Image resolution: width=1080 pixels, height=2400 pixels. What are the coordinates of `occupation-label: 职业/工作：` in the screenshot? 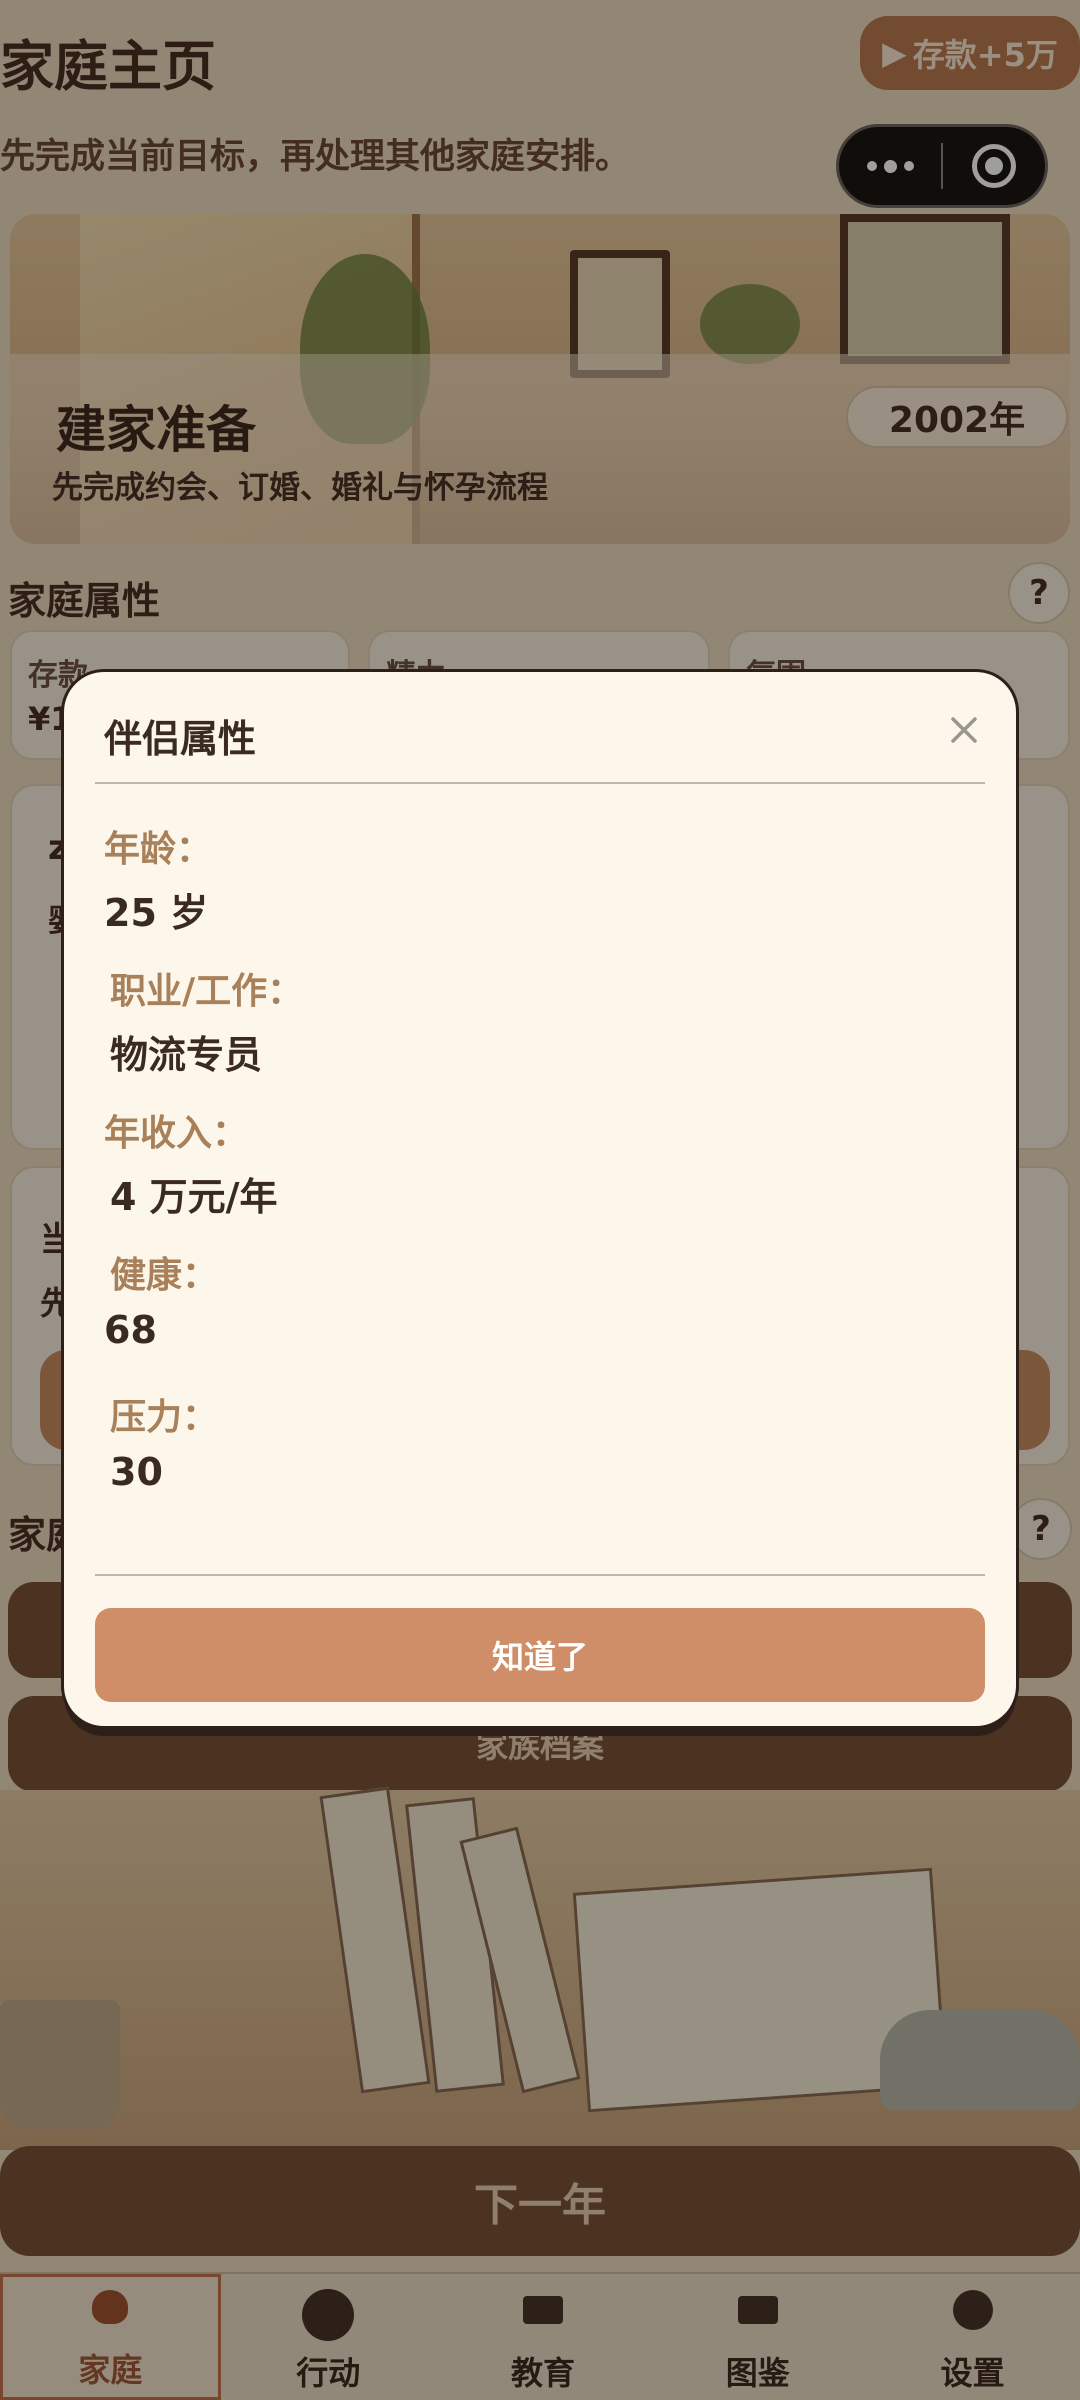 It's located at (207, 991).